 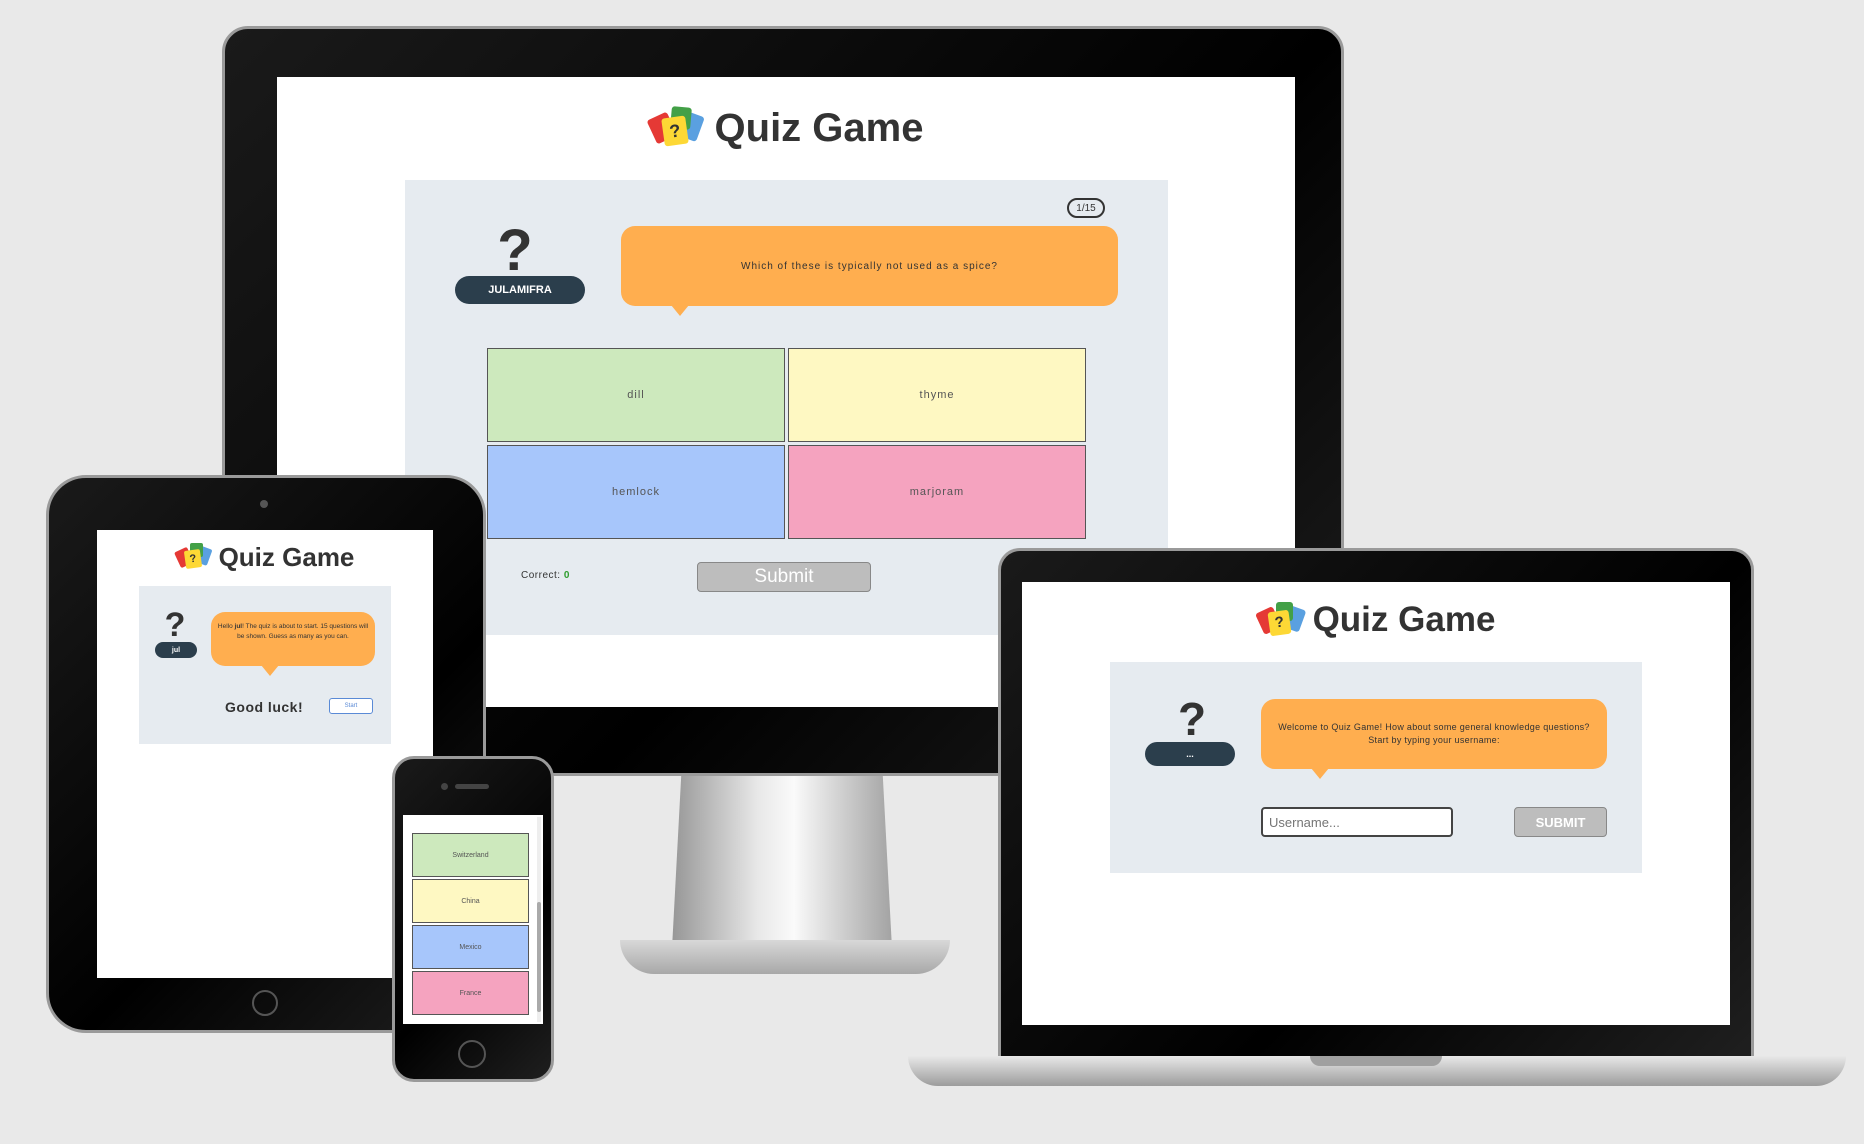 I want to click on correct-value: 0, so click(x=566, y=575).